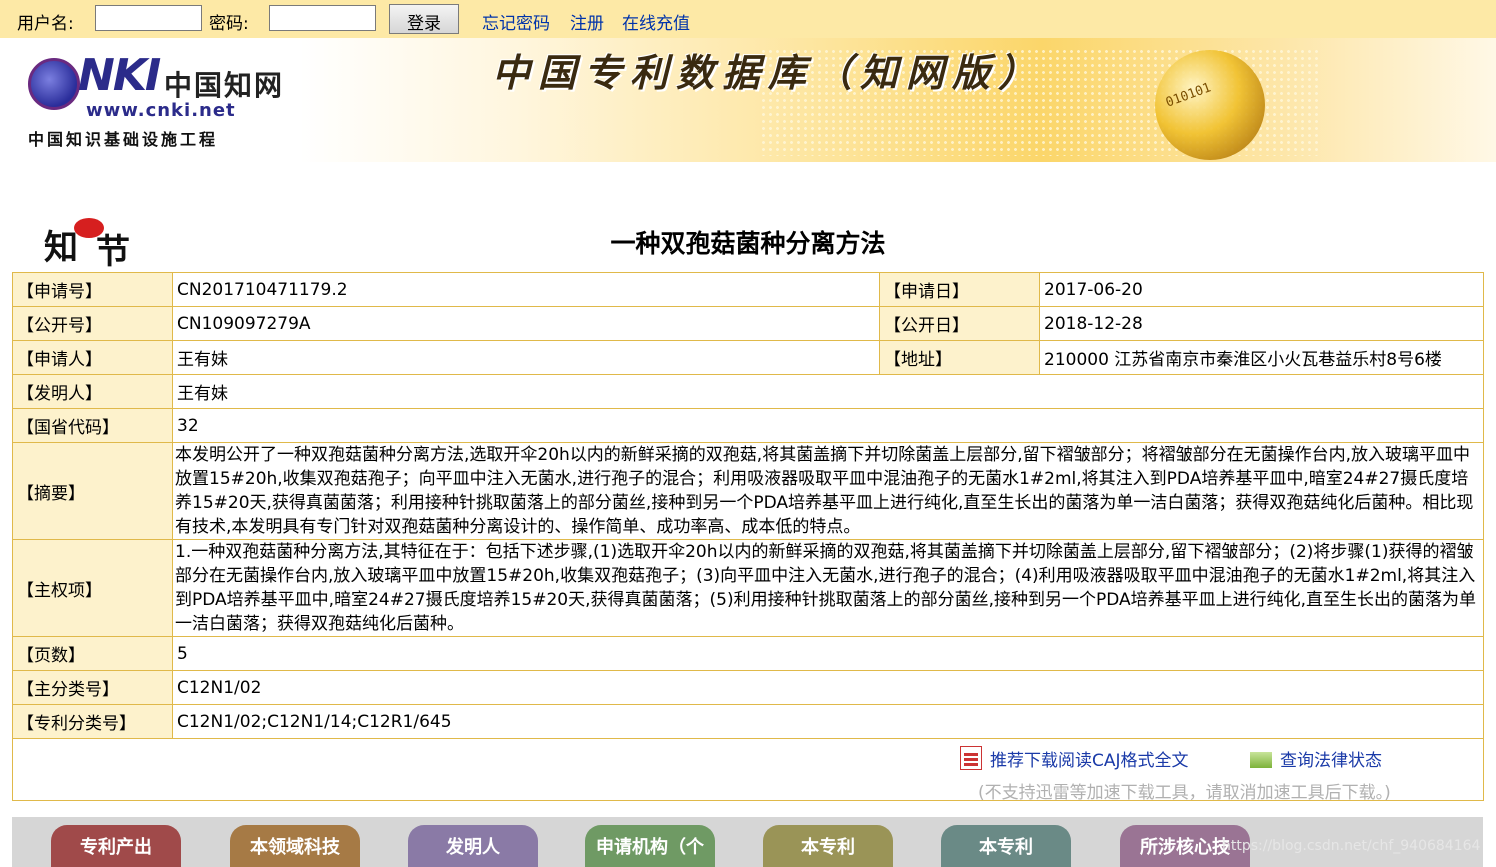 The height and width of the screenshot is (867, 1496). Describe the element at coordinates (748, 243) in the screenshot. I see `patent-title: 一种双孢菇菌种分离方法` at that location.